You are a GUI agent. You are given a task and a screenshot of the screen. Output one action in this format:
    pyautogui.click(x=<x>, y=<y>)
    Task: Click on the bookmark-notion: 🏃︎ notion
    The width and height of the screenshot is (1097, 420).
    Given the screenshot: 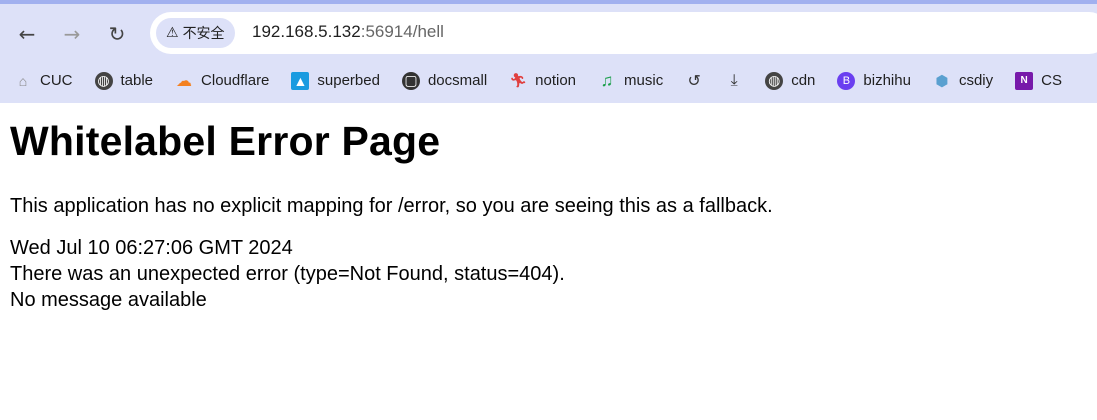 What is the action you would take?
    pyautogui.click(x=542, y=81)
    